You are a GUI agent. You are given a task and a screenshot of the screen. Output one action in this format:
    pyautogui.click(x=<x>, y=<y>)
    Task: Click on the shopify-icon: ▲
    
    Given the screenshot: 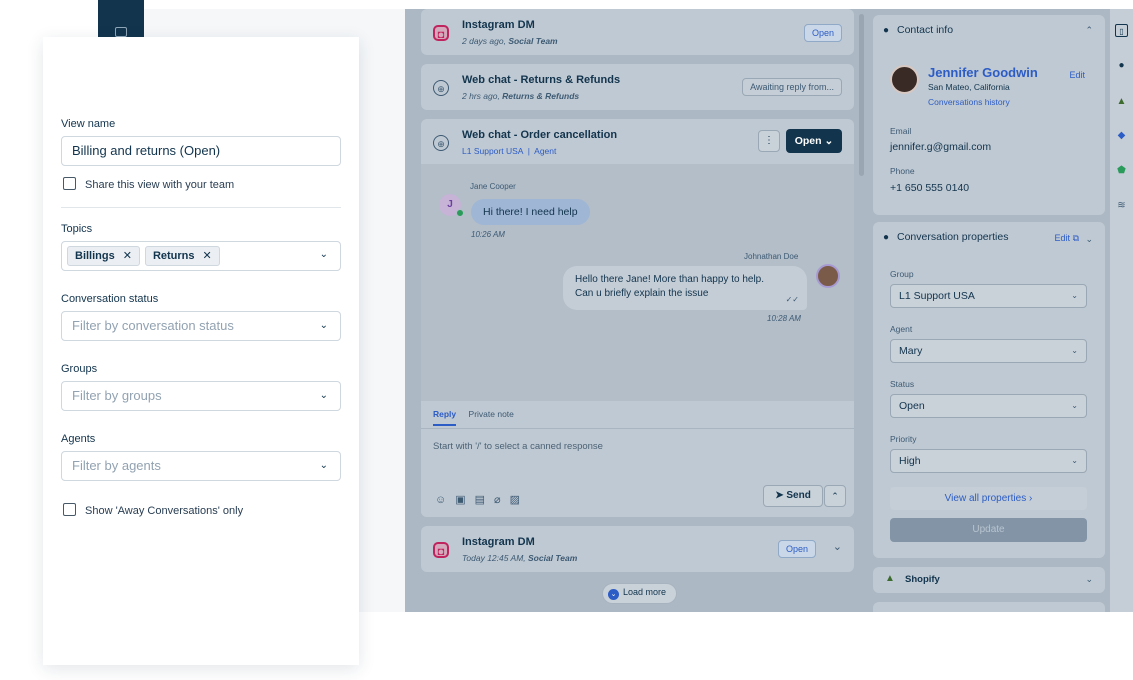 What is the action you would take?
    pyautogui.click(x=890, y=578)
    